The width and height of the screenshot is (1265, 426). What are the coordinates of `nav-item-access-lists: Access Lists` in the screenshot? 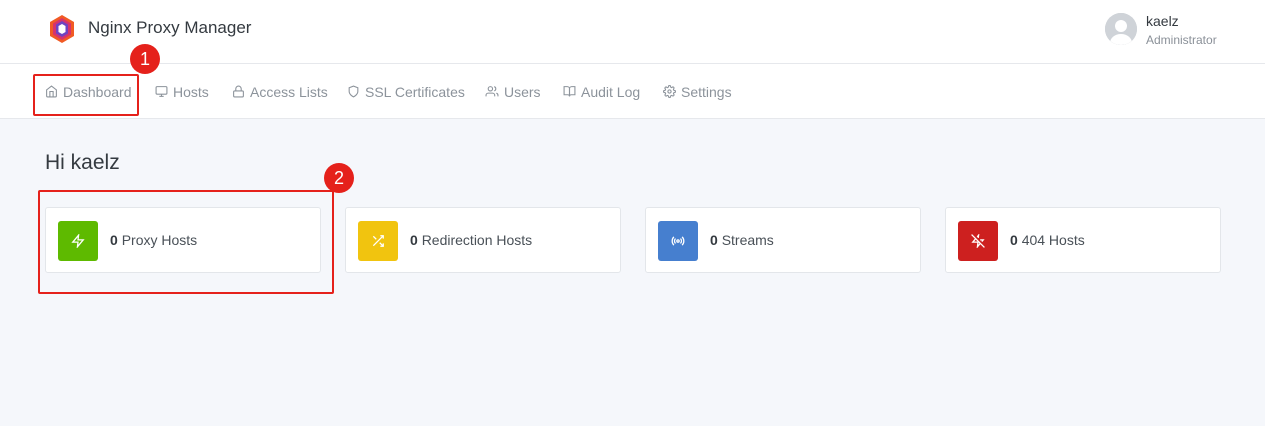 It's located at (280, 91).